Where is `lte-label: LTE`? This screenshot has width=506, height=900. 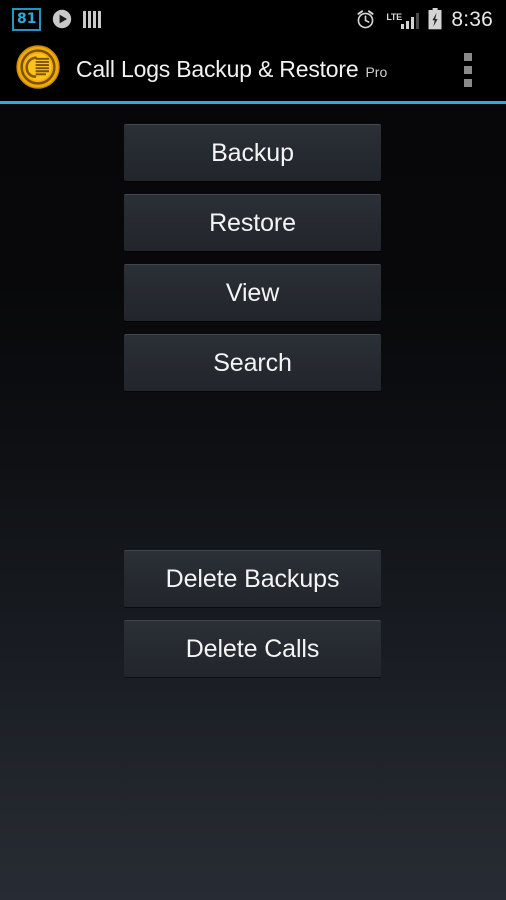
lte-label: LTE is located at coordinates (394, 17).